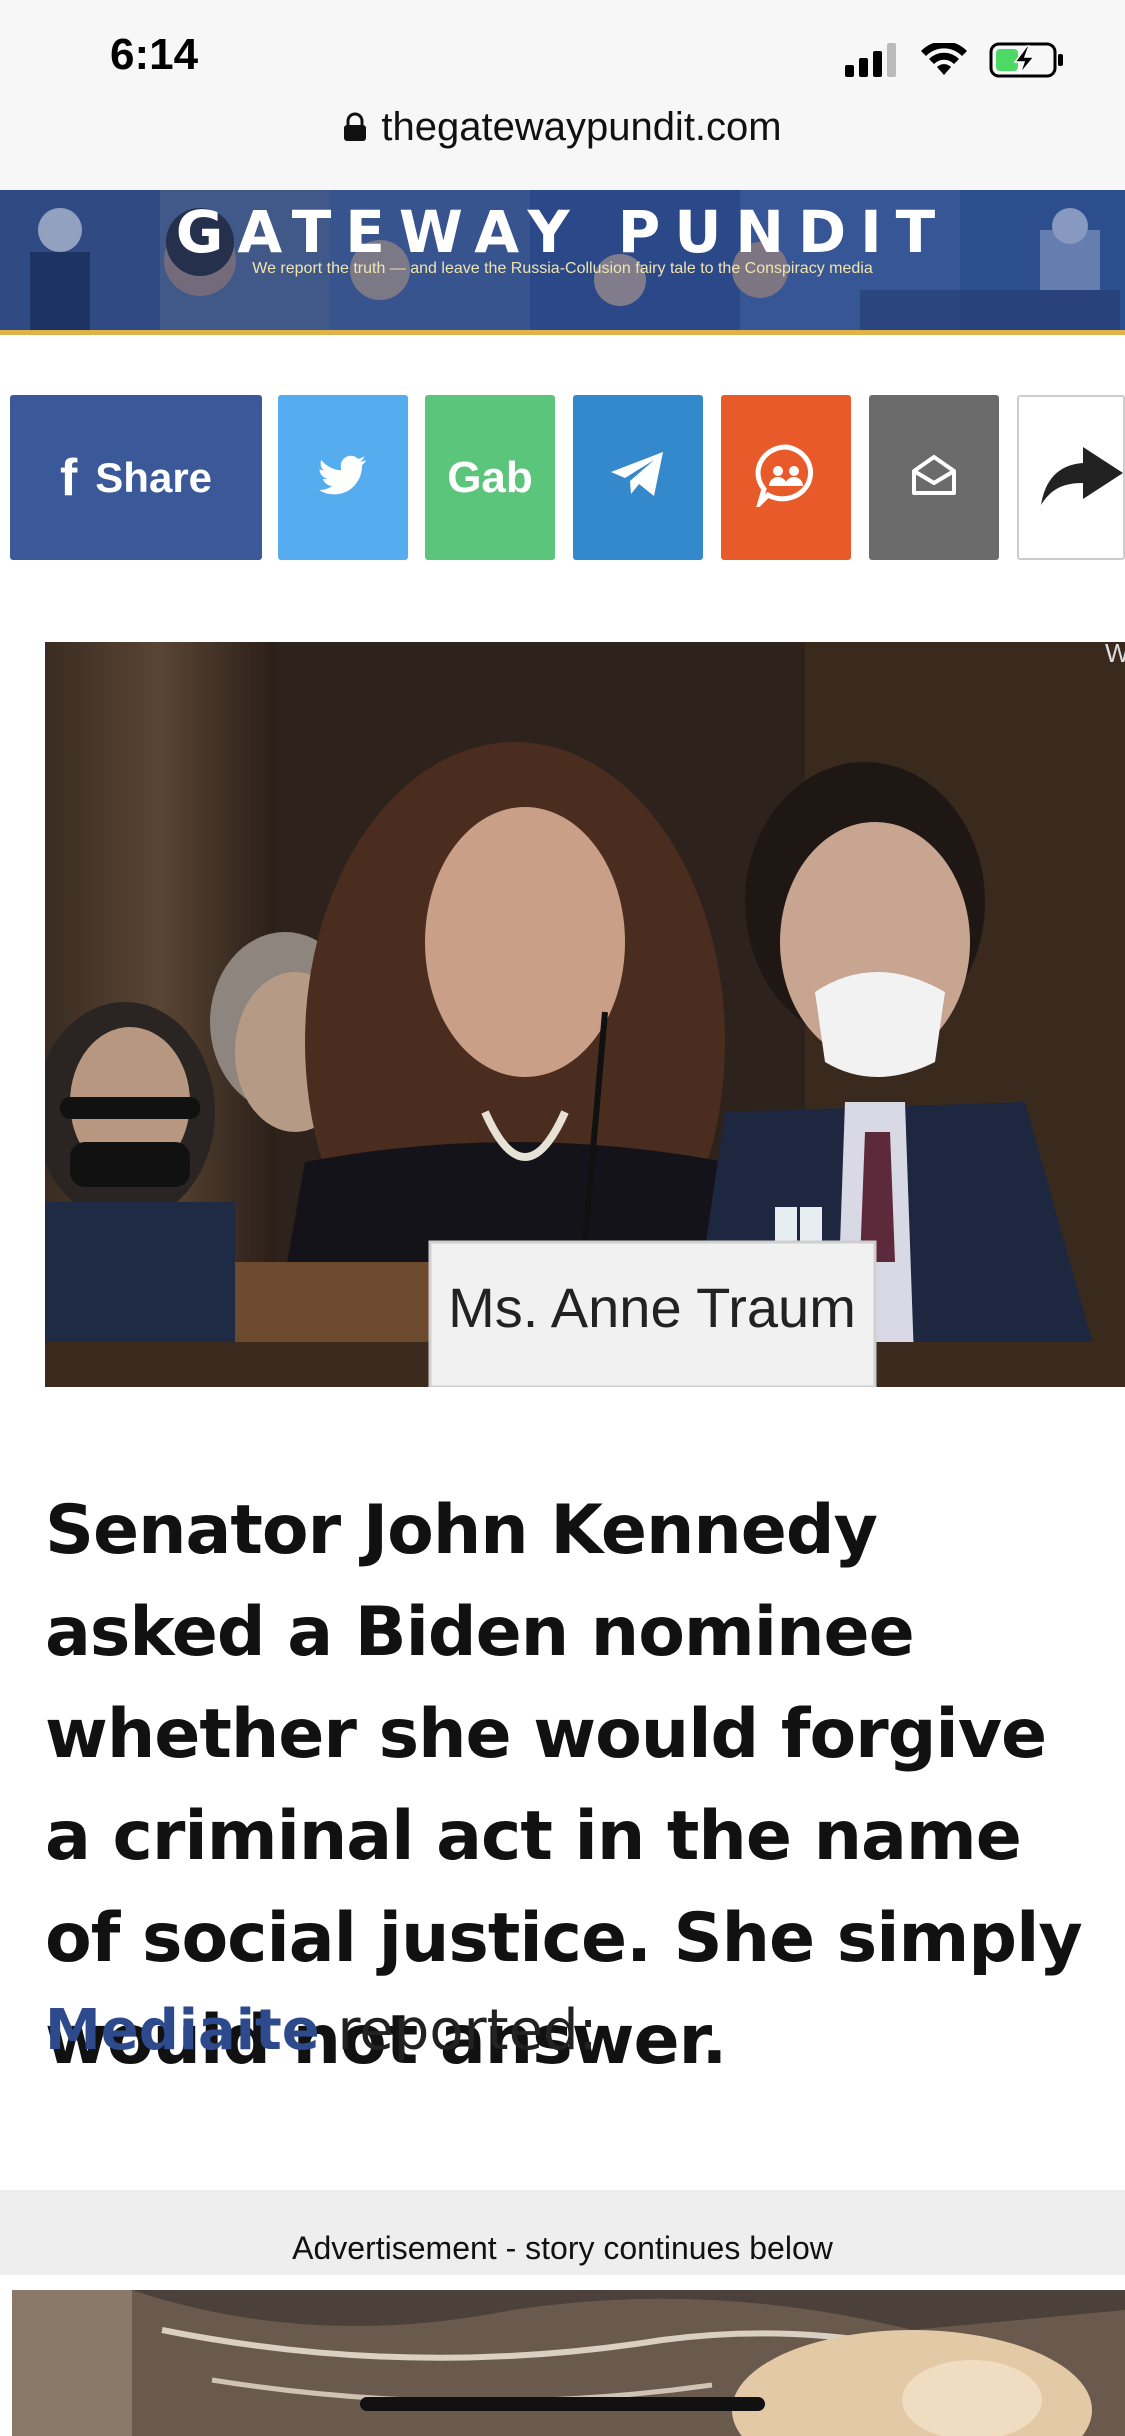 The image size is (1125, 2436). I want to click on address-bar: thegatewaypundit.com, so click(562, 128).